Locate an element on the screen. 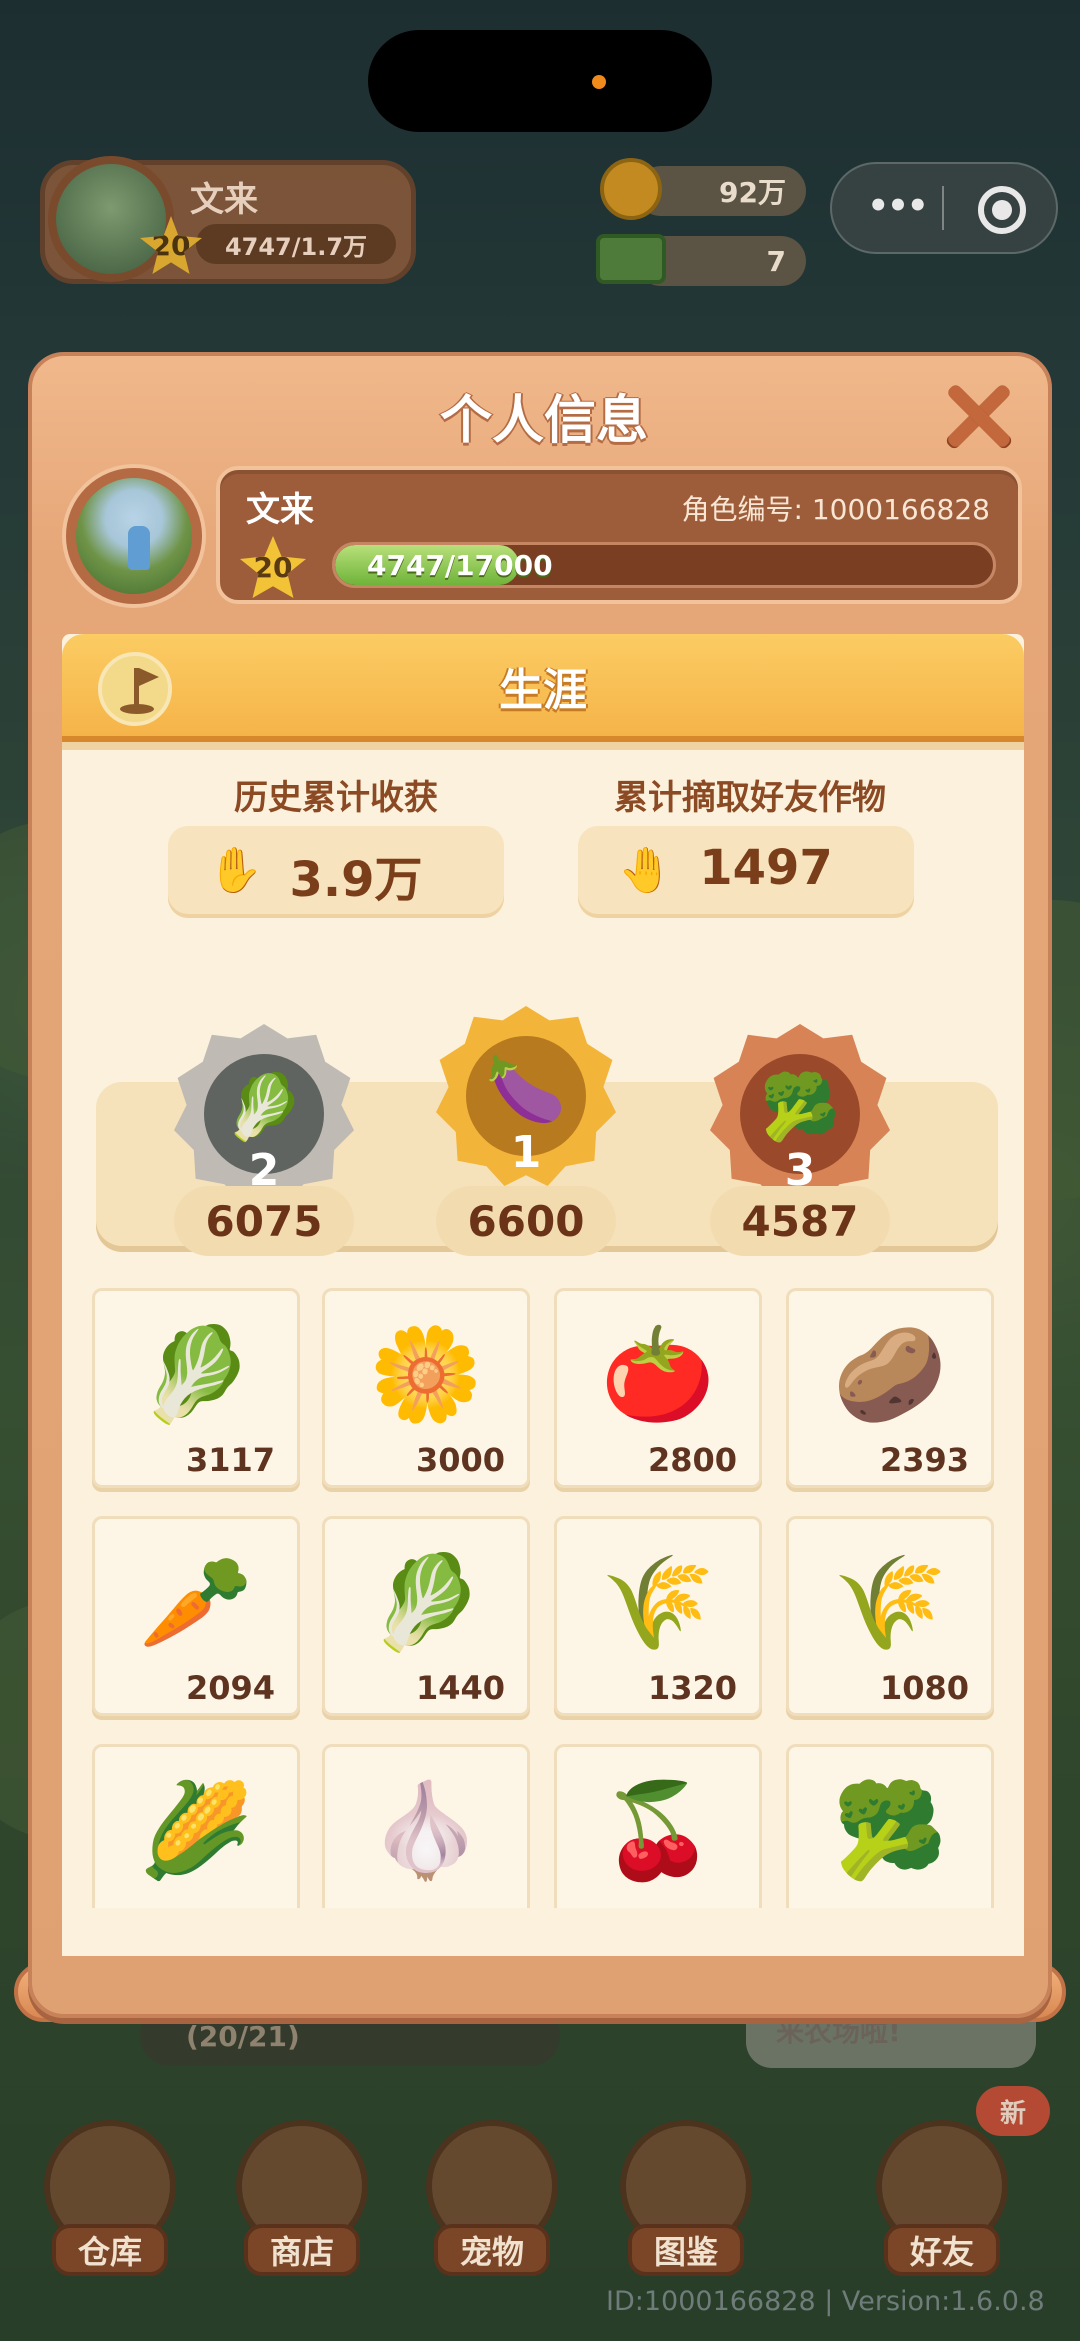 The height and width of the screenshot is (2341, 1080). camera-indicator-icon is located at coordinates (599, 82).